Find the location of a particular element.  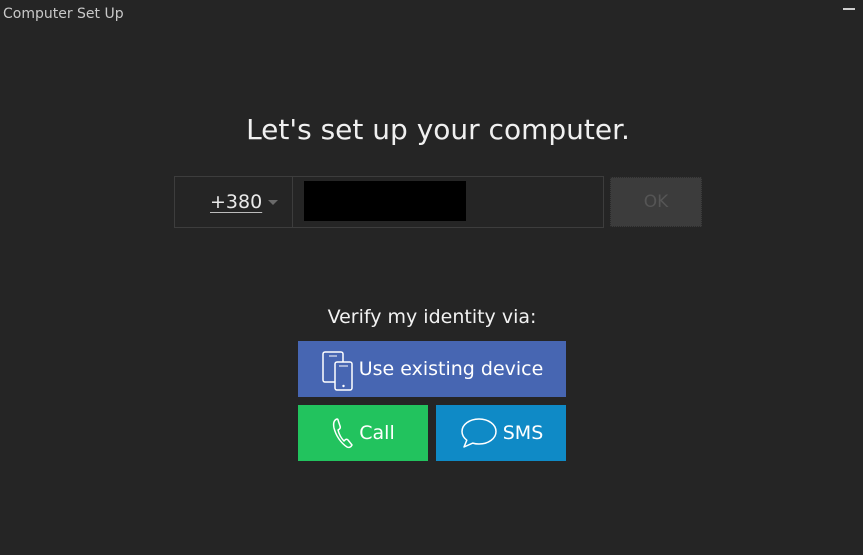

call-button: Call is located at coordinates (363, 433).